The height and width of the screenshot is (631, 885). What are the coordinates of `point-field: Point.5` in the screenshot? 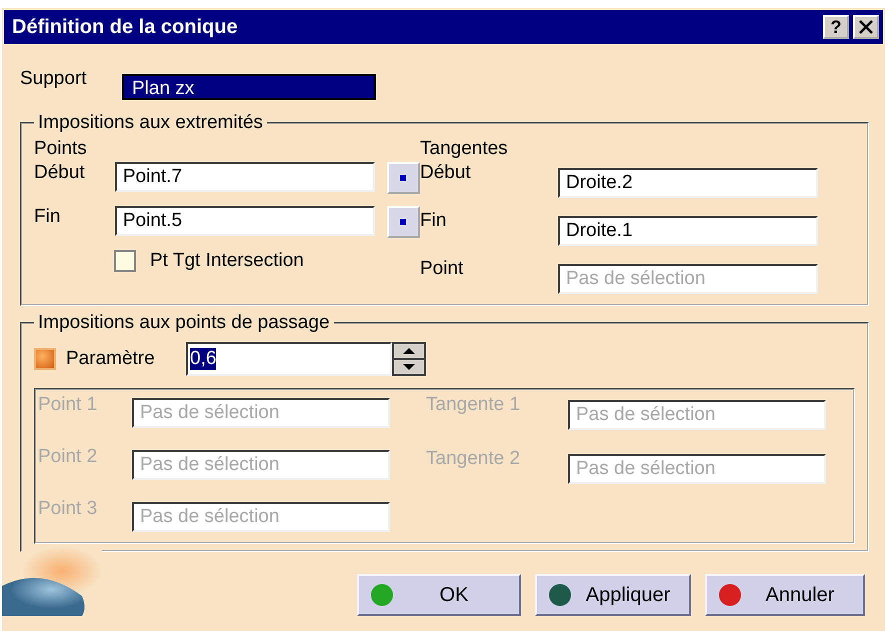 It's located at (244, 221).